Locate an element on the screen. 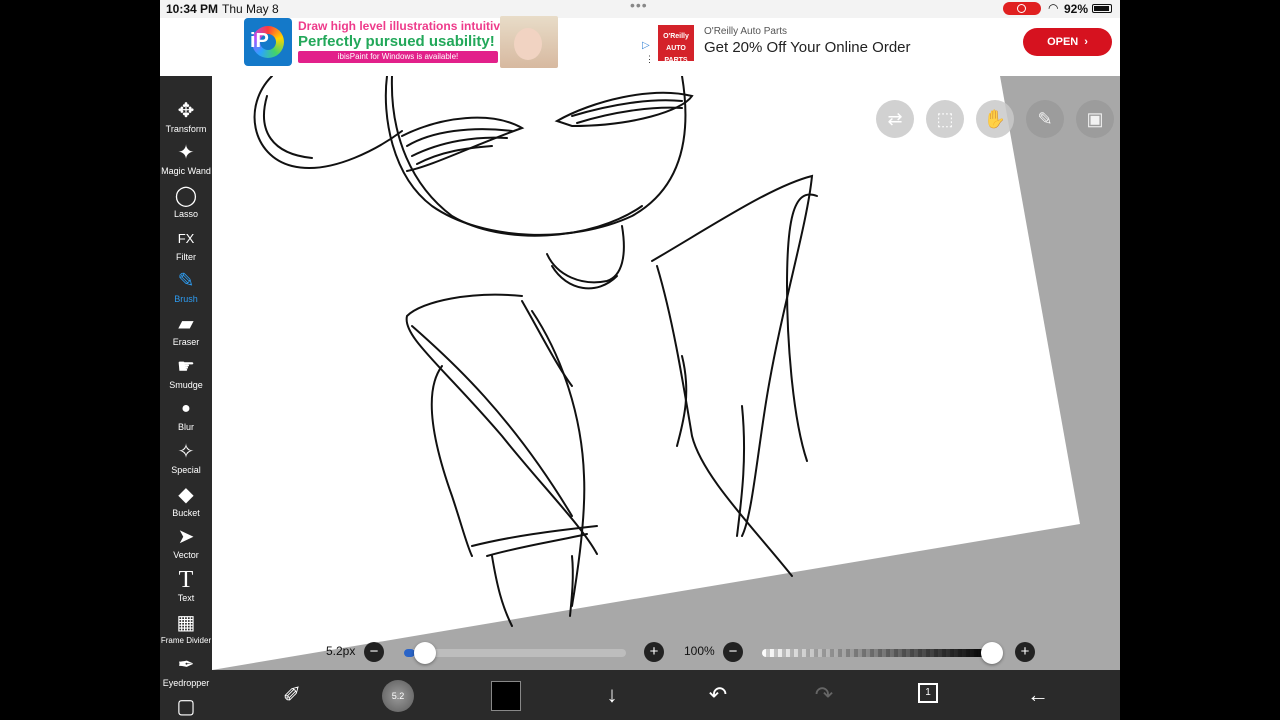 The height and width of the screenshot is (720, 1280). tool-magic-wand: ✦ Magic Wand is located at coordinates (186, 161).